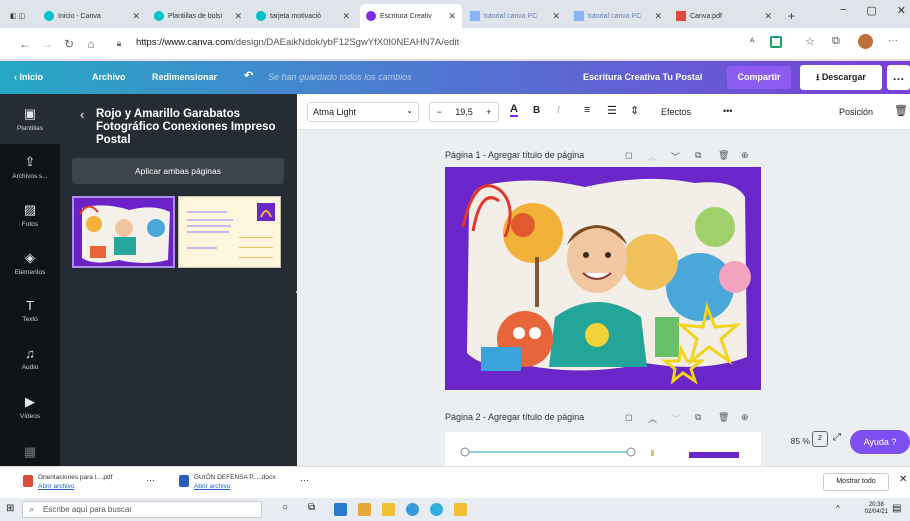 The width and height of the screenshot is (910, 521). Describe the element at coordinates (30, 407) in the screenshot. I see `rail-item-videos: ▶ Vídeos` at that location.